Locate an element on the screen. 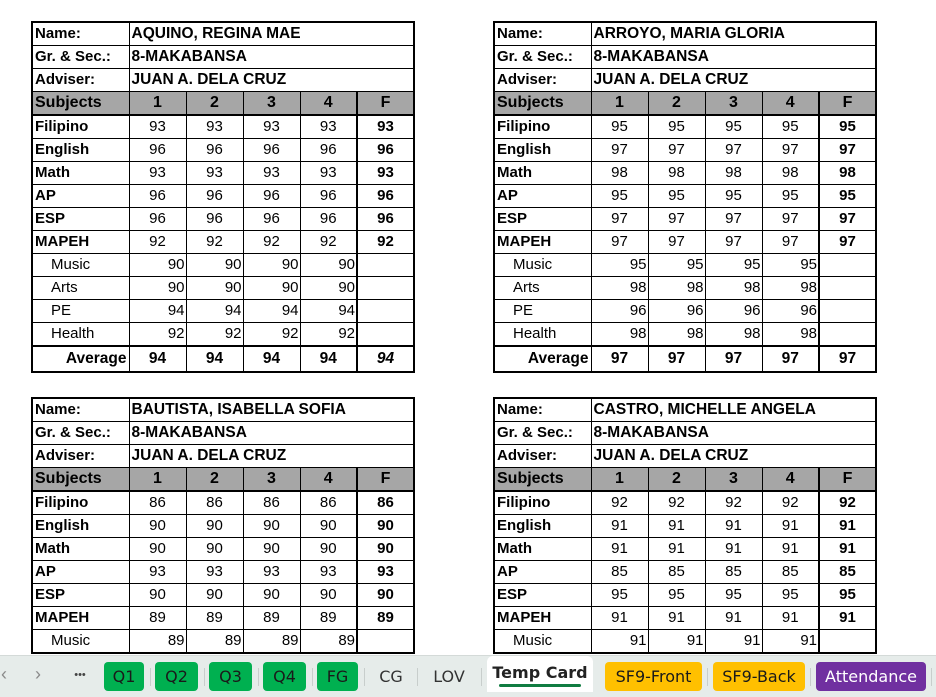  final-average: 94 is located at coordinates (385, 359).